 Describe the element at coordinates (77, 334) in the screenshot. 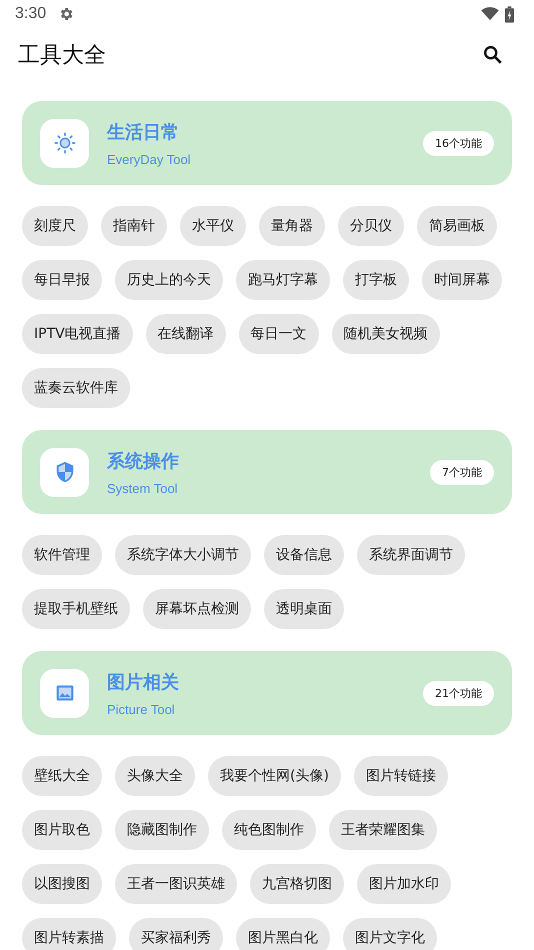

I see `tool-chip: IPTV电视直播` at that location.